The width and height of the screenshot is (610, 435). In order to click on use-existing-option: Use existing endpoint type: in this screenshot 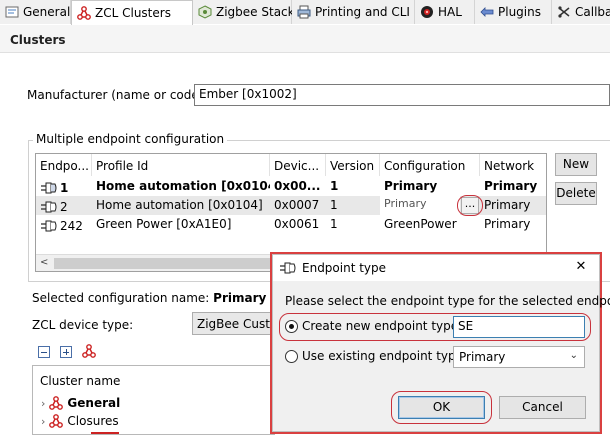, I will do `click(376, 356)`.